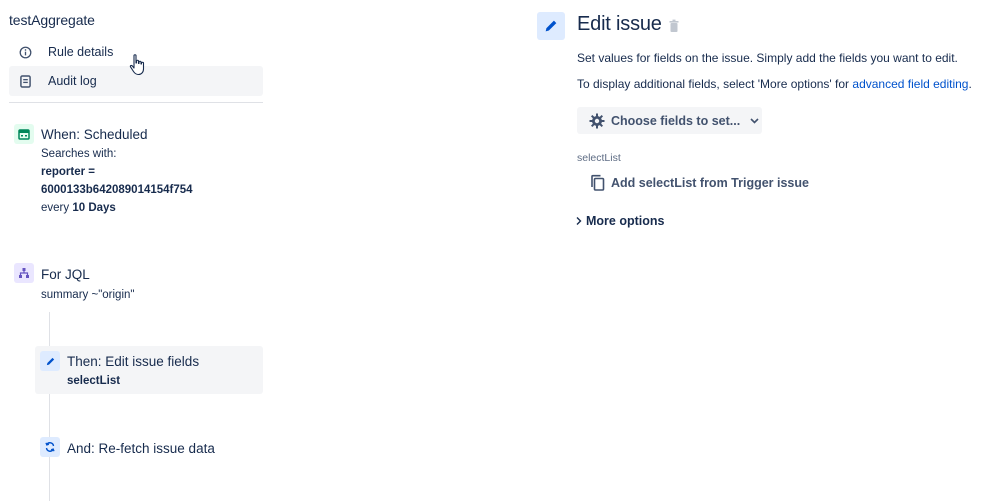  I want to click on trigger-jql-value: 6000133b642089014154f754, so click(117, 190).